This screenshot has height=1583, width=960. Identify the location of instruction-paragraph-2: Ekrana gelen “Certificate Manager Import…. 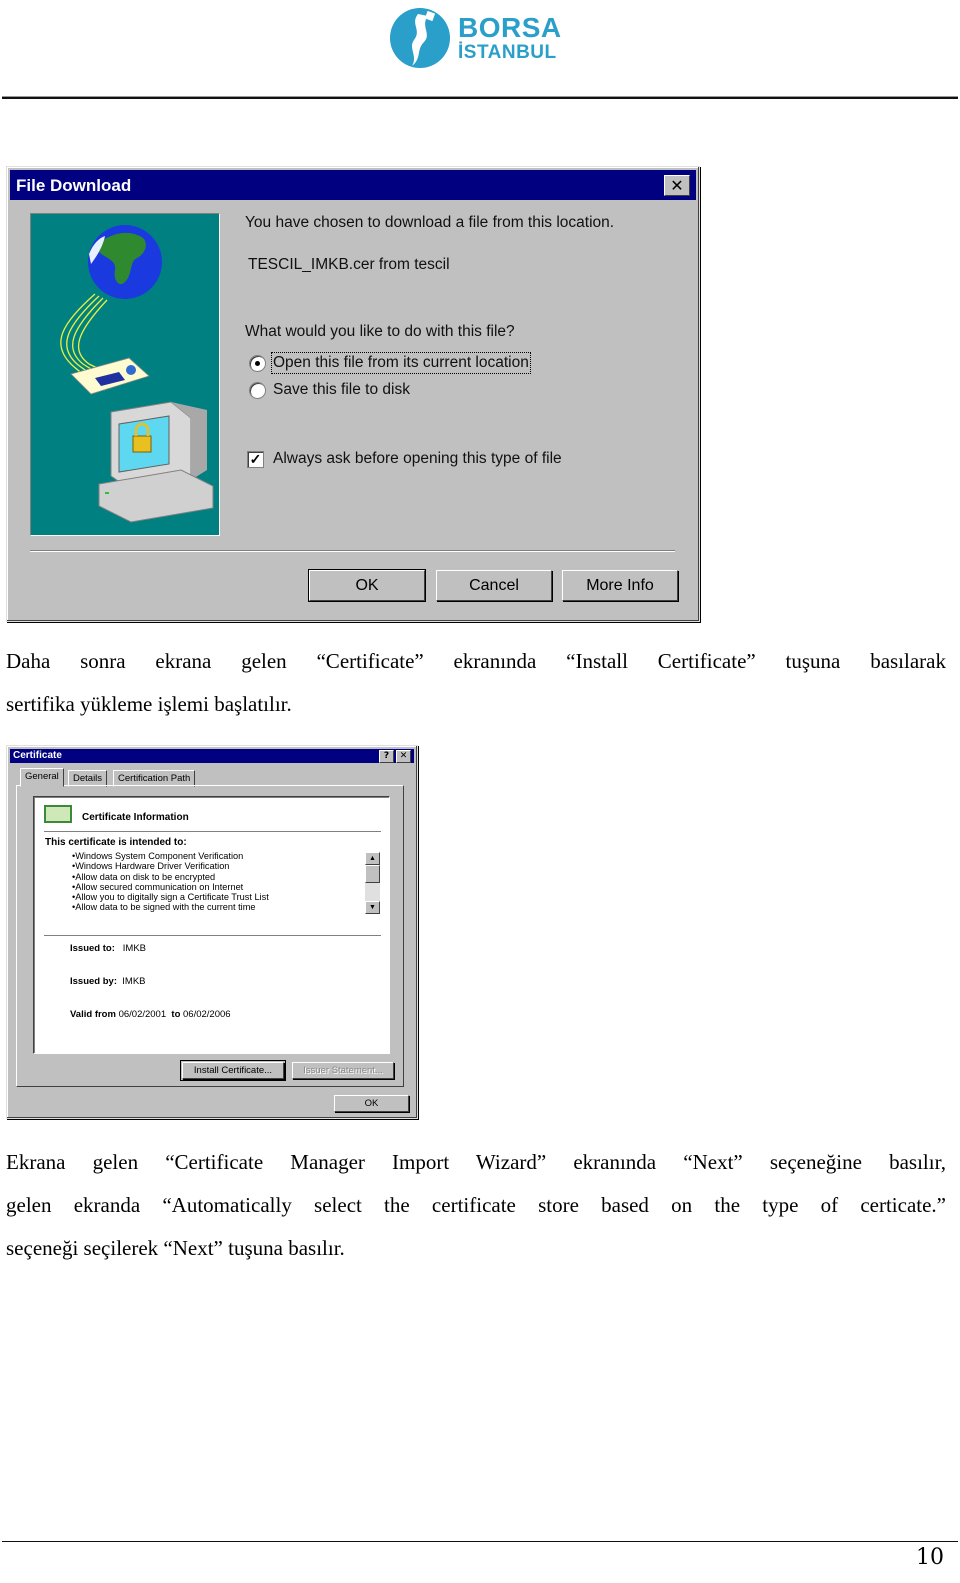
(476, 1205).